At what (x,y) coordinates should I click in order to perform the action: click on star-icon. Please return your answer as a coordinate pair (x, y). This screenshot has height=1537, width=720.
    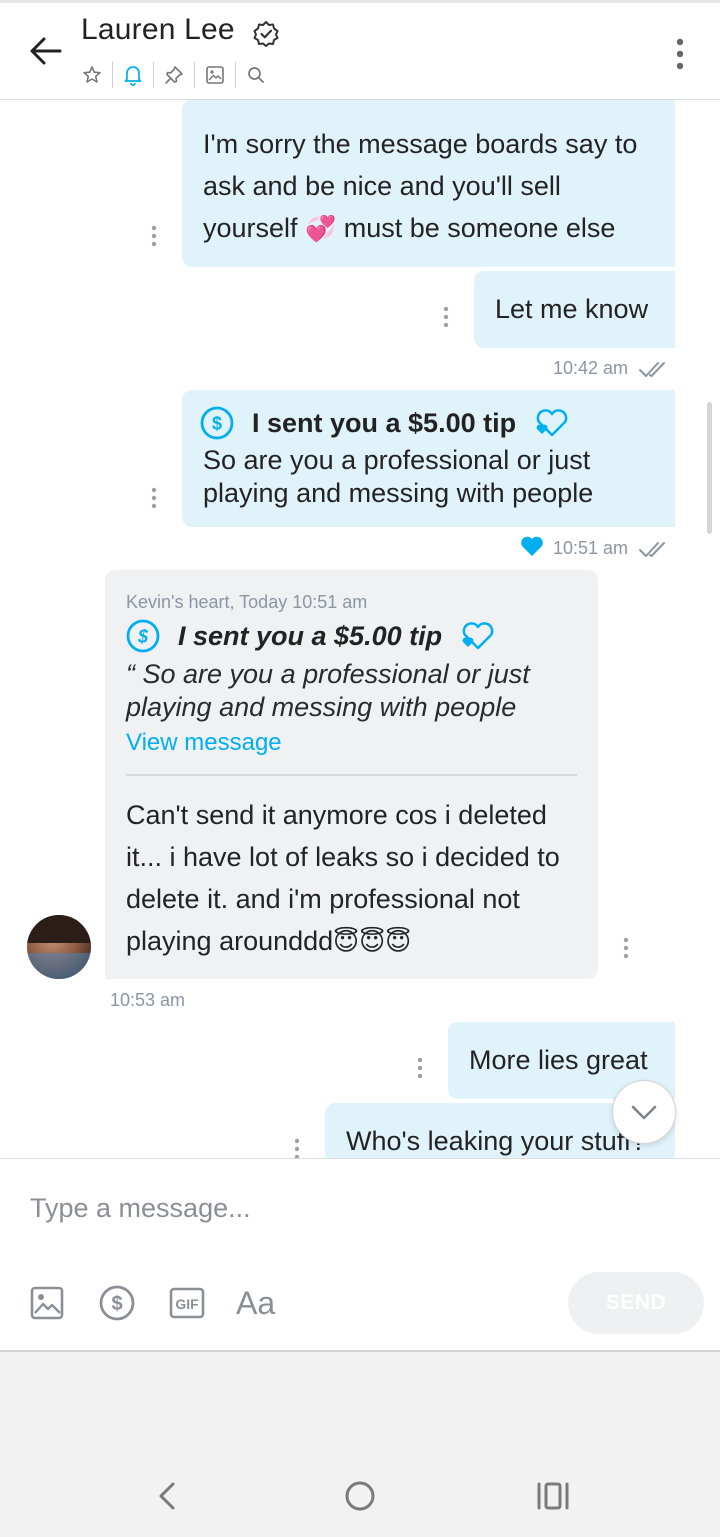
    Looking at the image, I should click on (92, 74).